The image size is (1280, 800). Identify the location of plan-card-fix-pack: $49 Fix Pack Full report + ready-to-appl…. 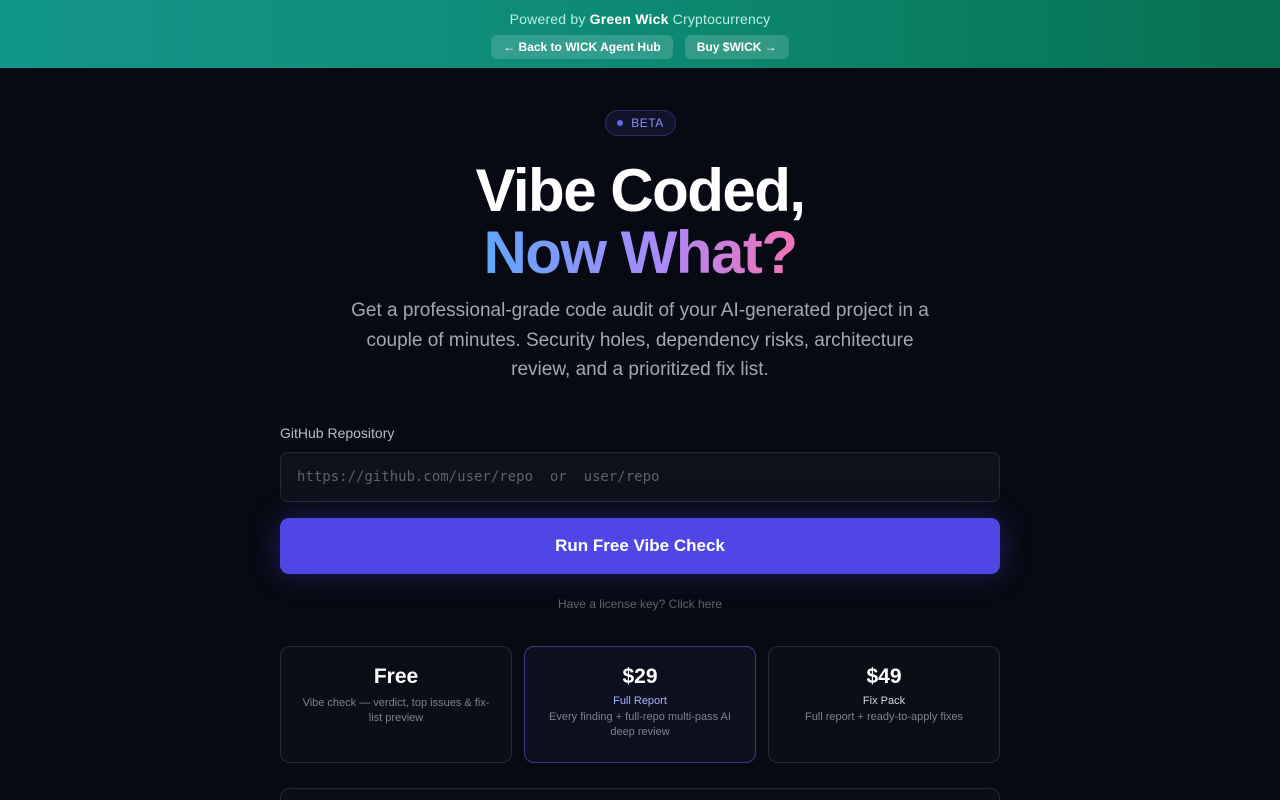
(884, 704).